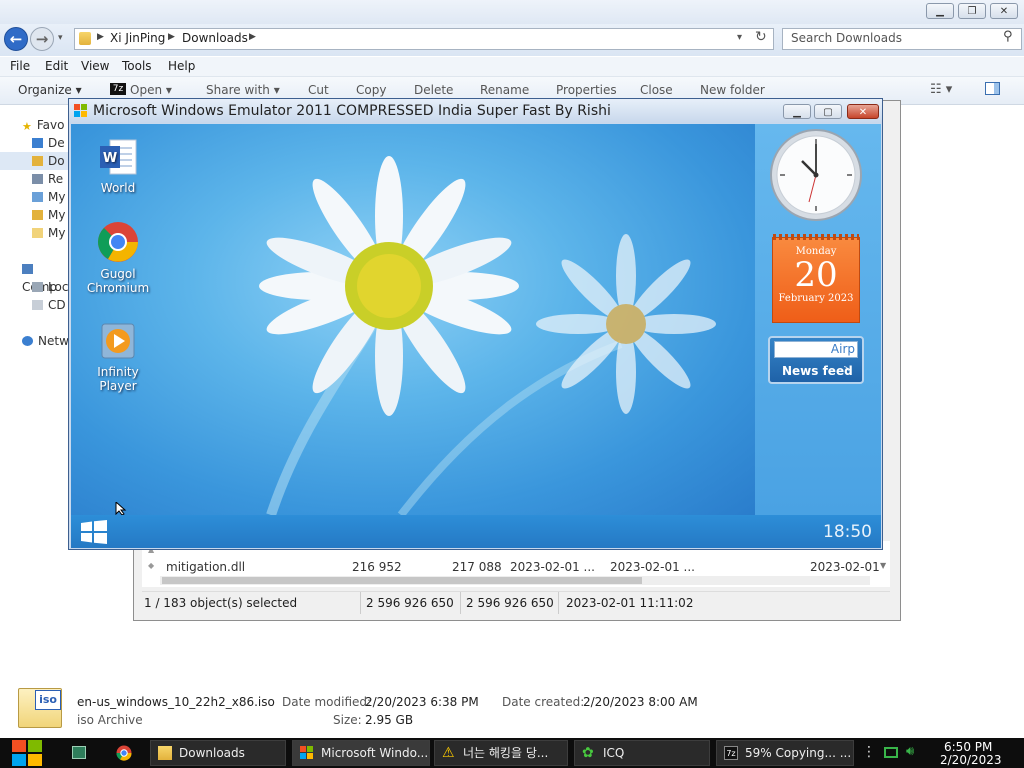 Image resolution: width=1024 pixels, height=768 pixels. Describe the element at coordinates (869, 752) in the screenshot. I see `overflow-menu-icon: ⋮` at that location.